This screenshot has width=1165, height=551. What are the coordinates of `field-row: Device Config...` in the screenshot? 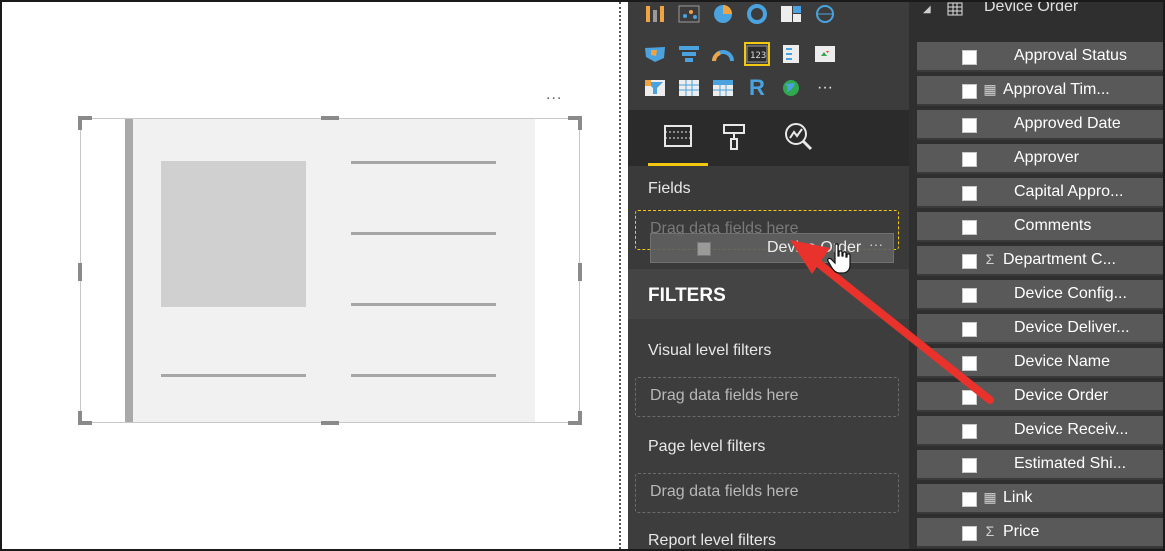 It's located at (1040, 295).